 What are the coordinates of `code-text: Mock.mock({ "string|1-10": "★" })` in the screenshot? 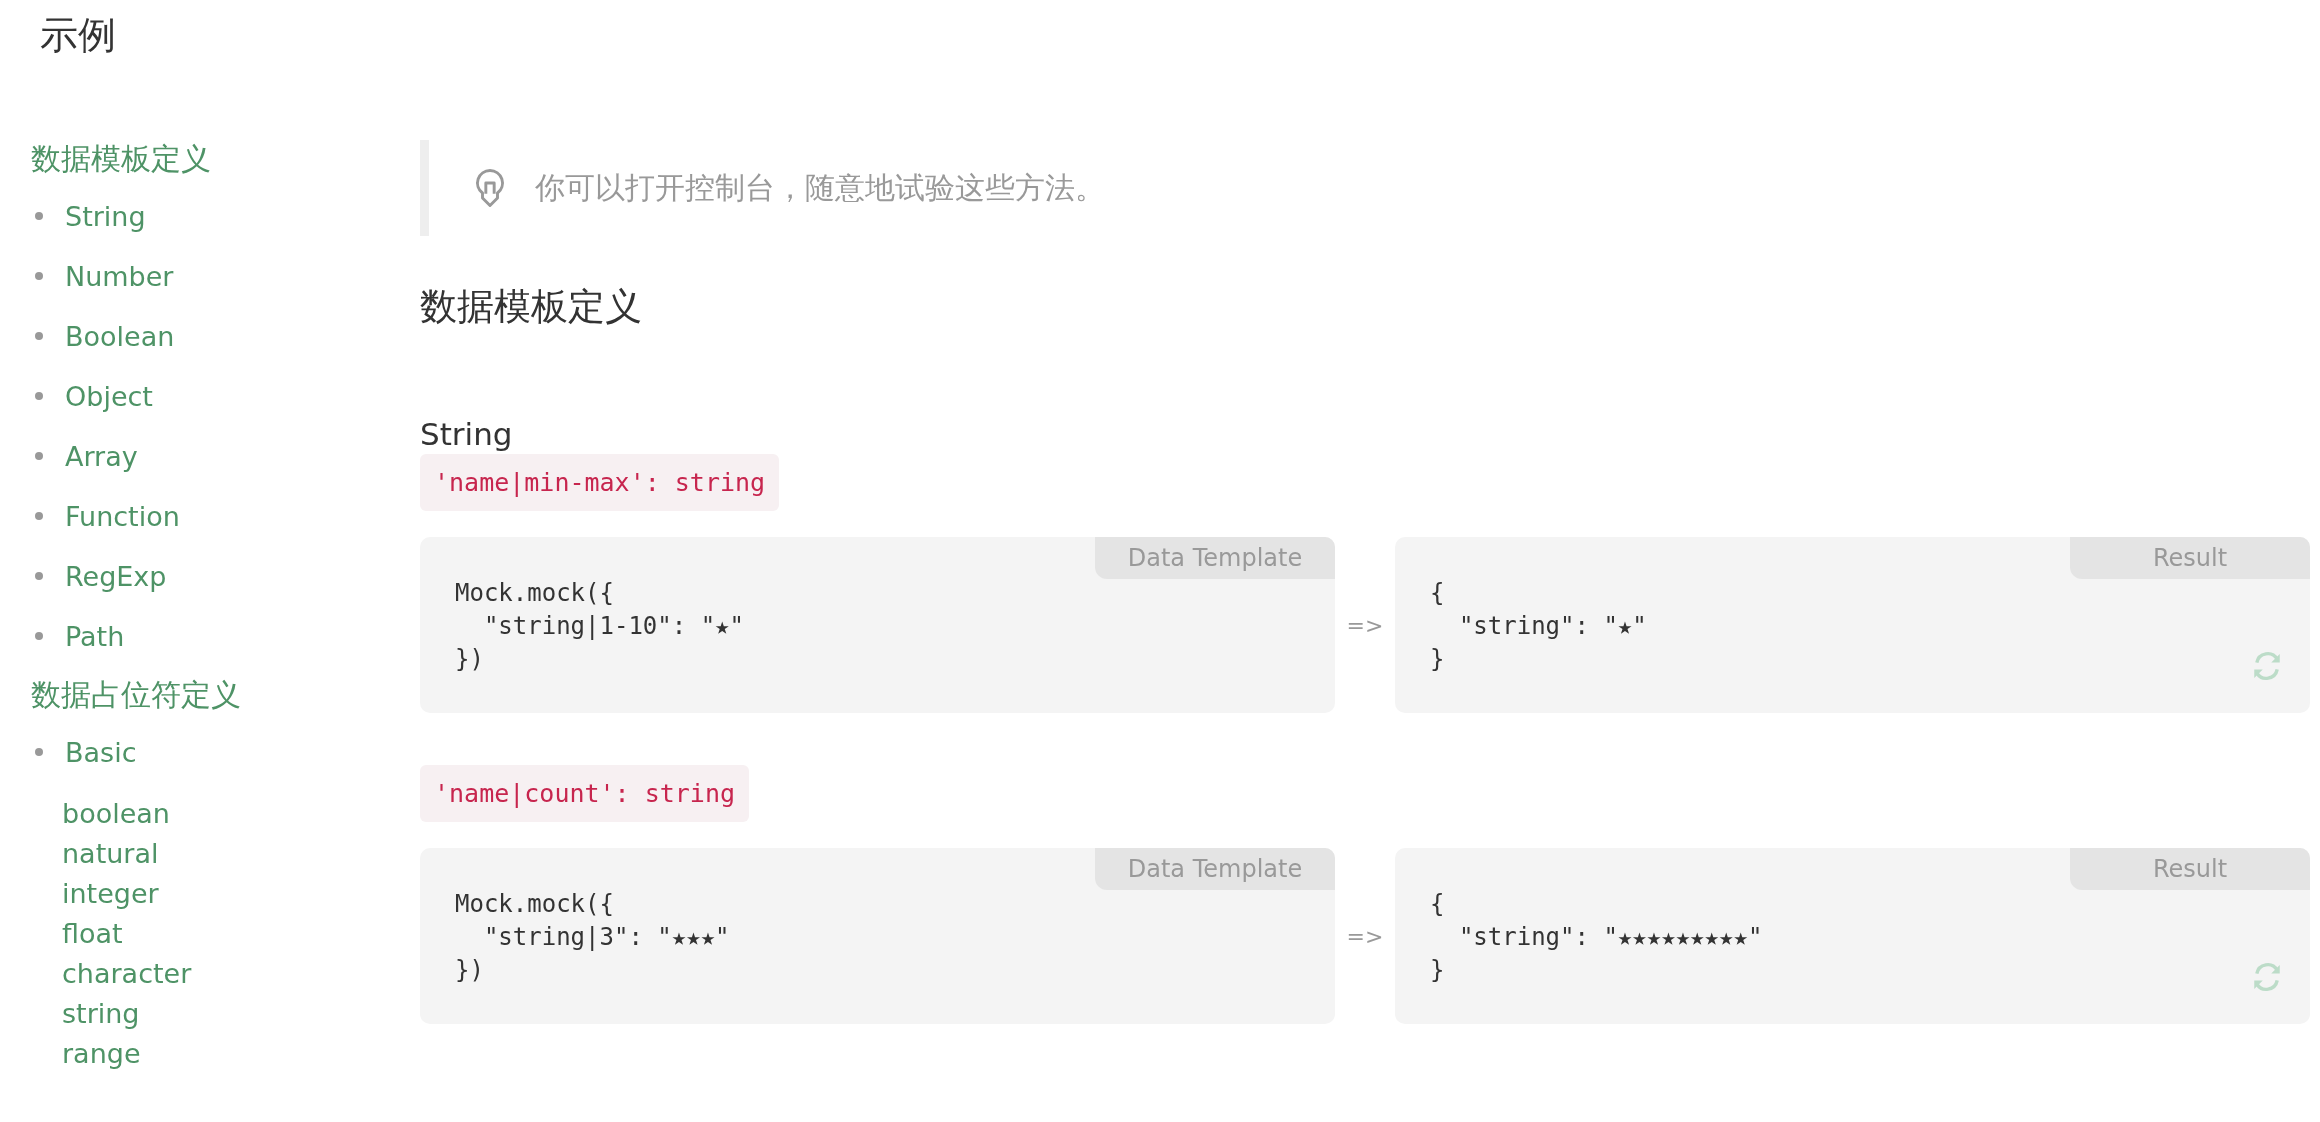 It's located at (599, 626).